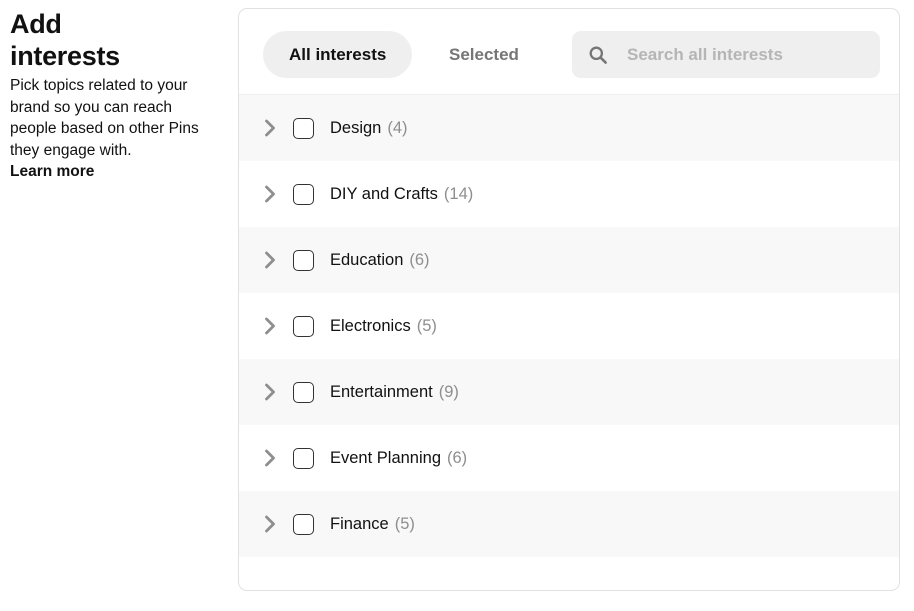 This screenshot has height=611, width=914. Describe the element at coordinates (356, 127) in the screenshot. I see `interest-label: Design` at that location.